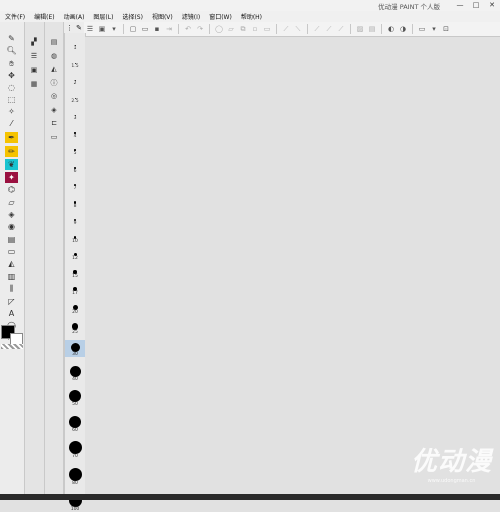 The height and width of the screenshot is (512, 500). I want to click on brush-tip-icon: ▞, so click(34, 42).